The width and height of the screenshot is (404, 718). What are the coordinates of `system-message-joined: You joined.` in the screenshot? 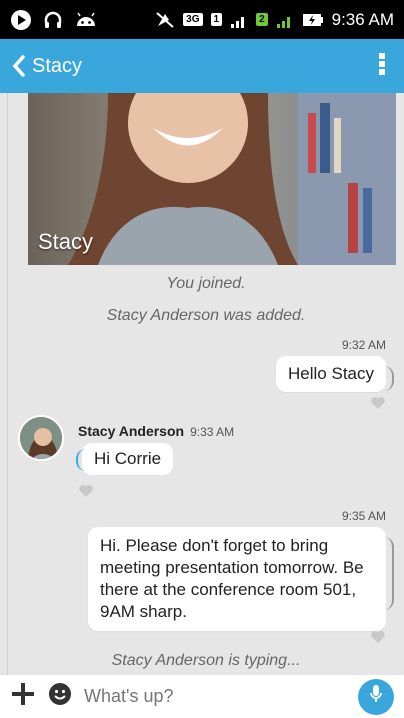 It's located at (206, 283).